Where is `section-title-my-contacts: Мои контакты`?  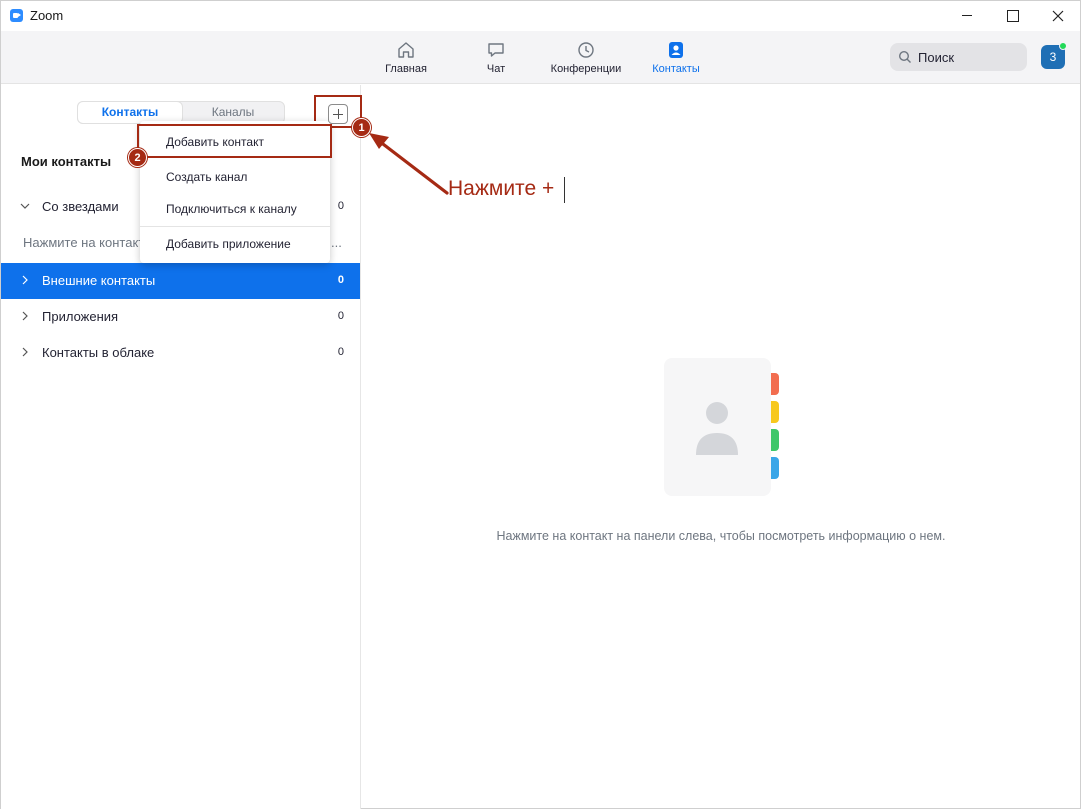
section-title-my-contacts: Мои контакты is located at coordinates (66, 161).